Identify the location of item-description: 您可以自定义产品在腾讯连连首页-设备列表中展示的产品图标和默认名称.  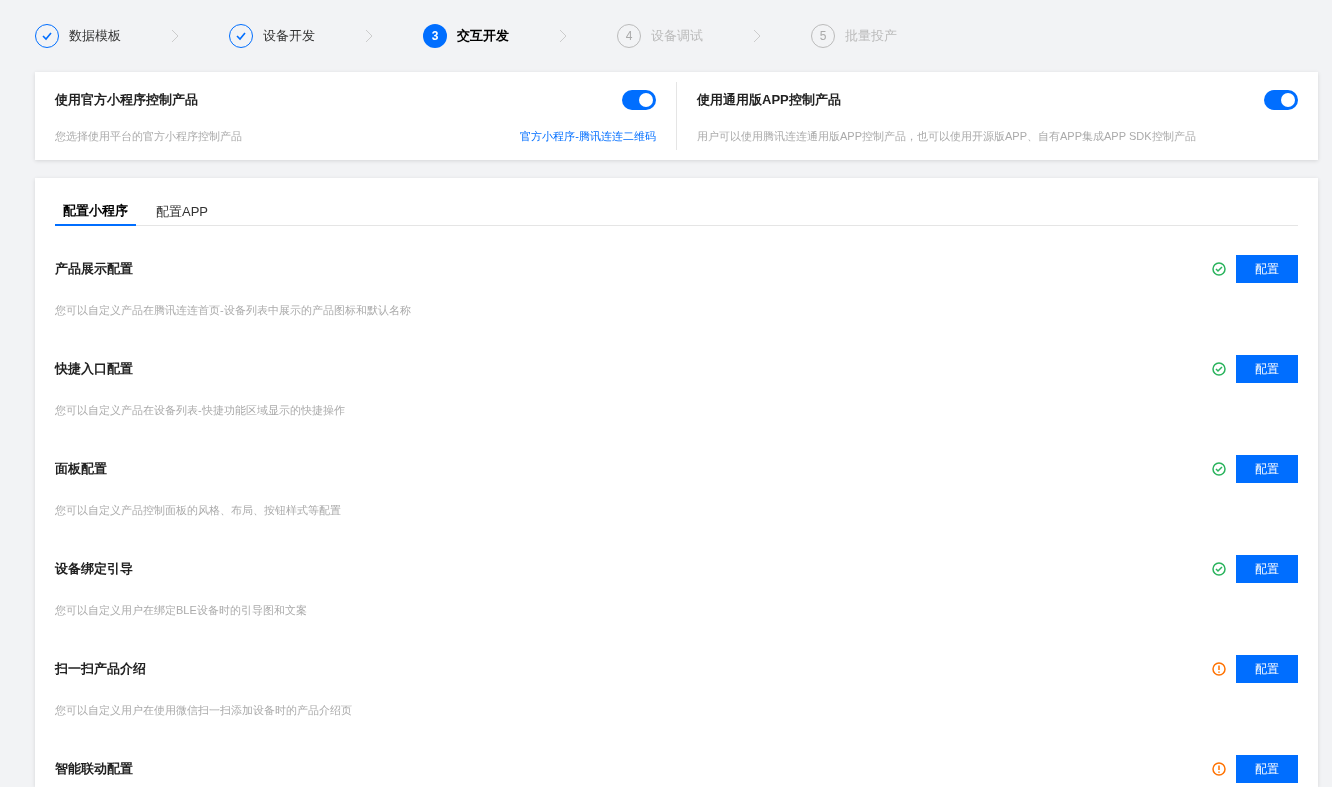
(233, 310).